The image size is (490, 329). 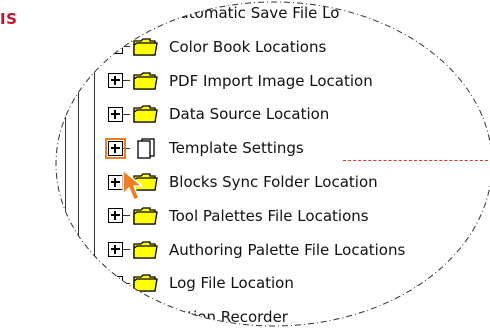 I want to click on pointer-cursor-icon, so click(x=132, y=185).